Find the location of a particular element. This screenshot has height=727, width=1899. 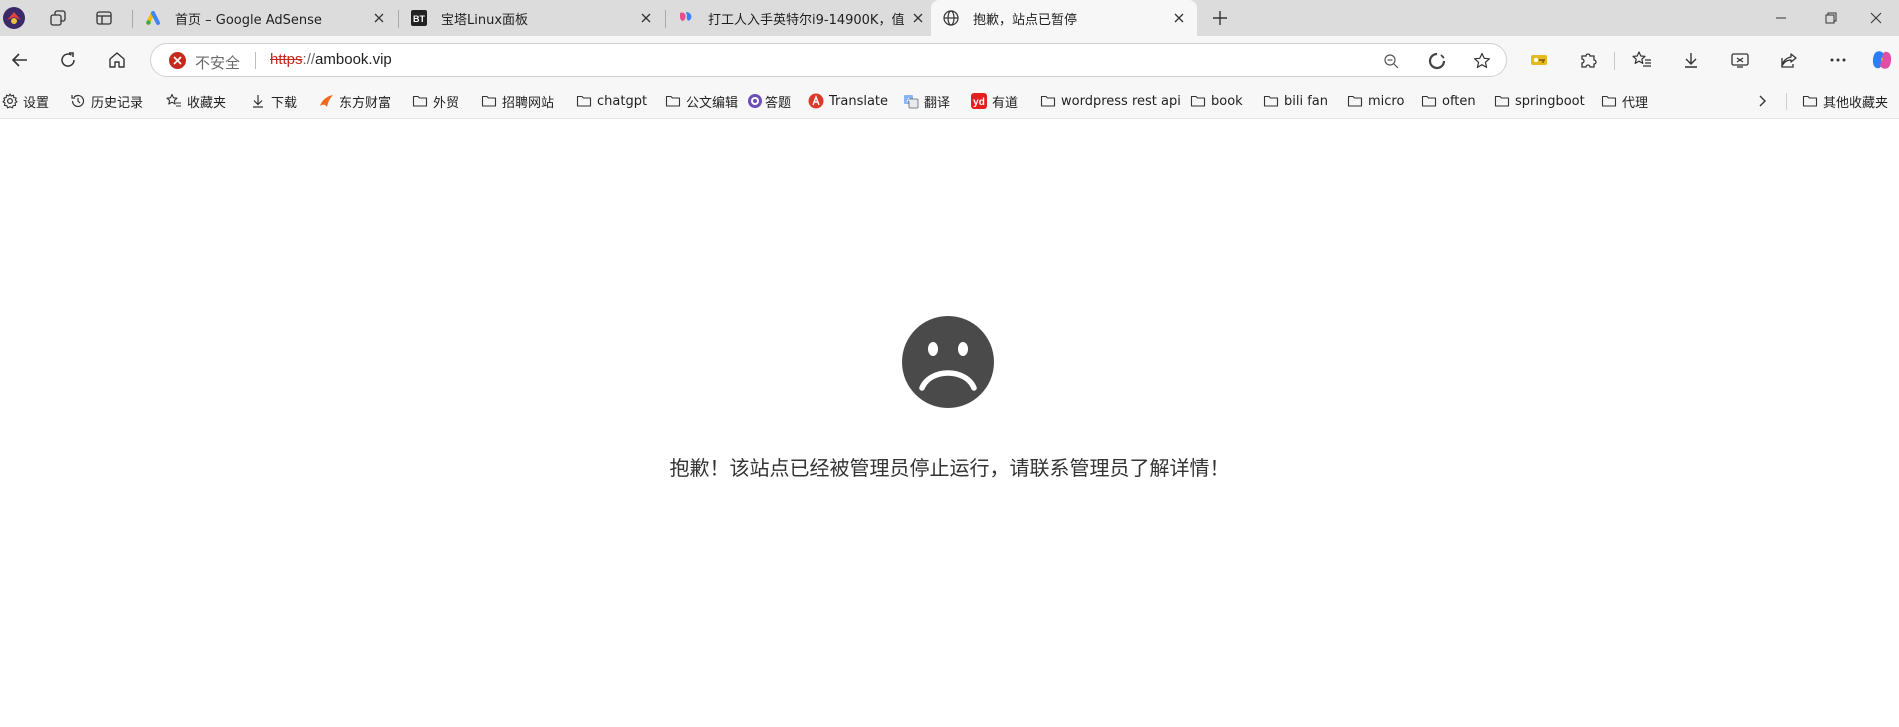

bookmark-folder-springboot: springboot is located at coordinates (1539, 101).